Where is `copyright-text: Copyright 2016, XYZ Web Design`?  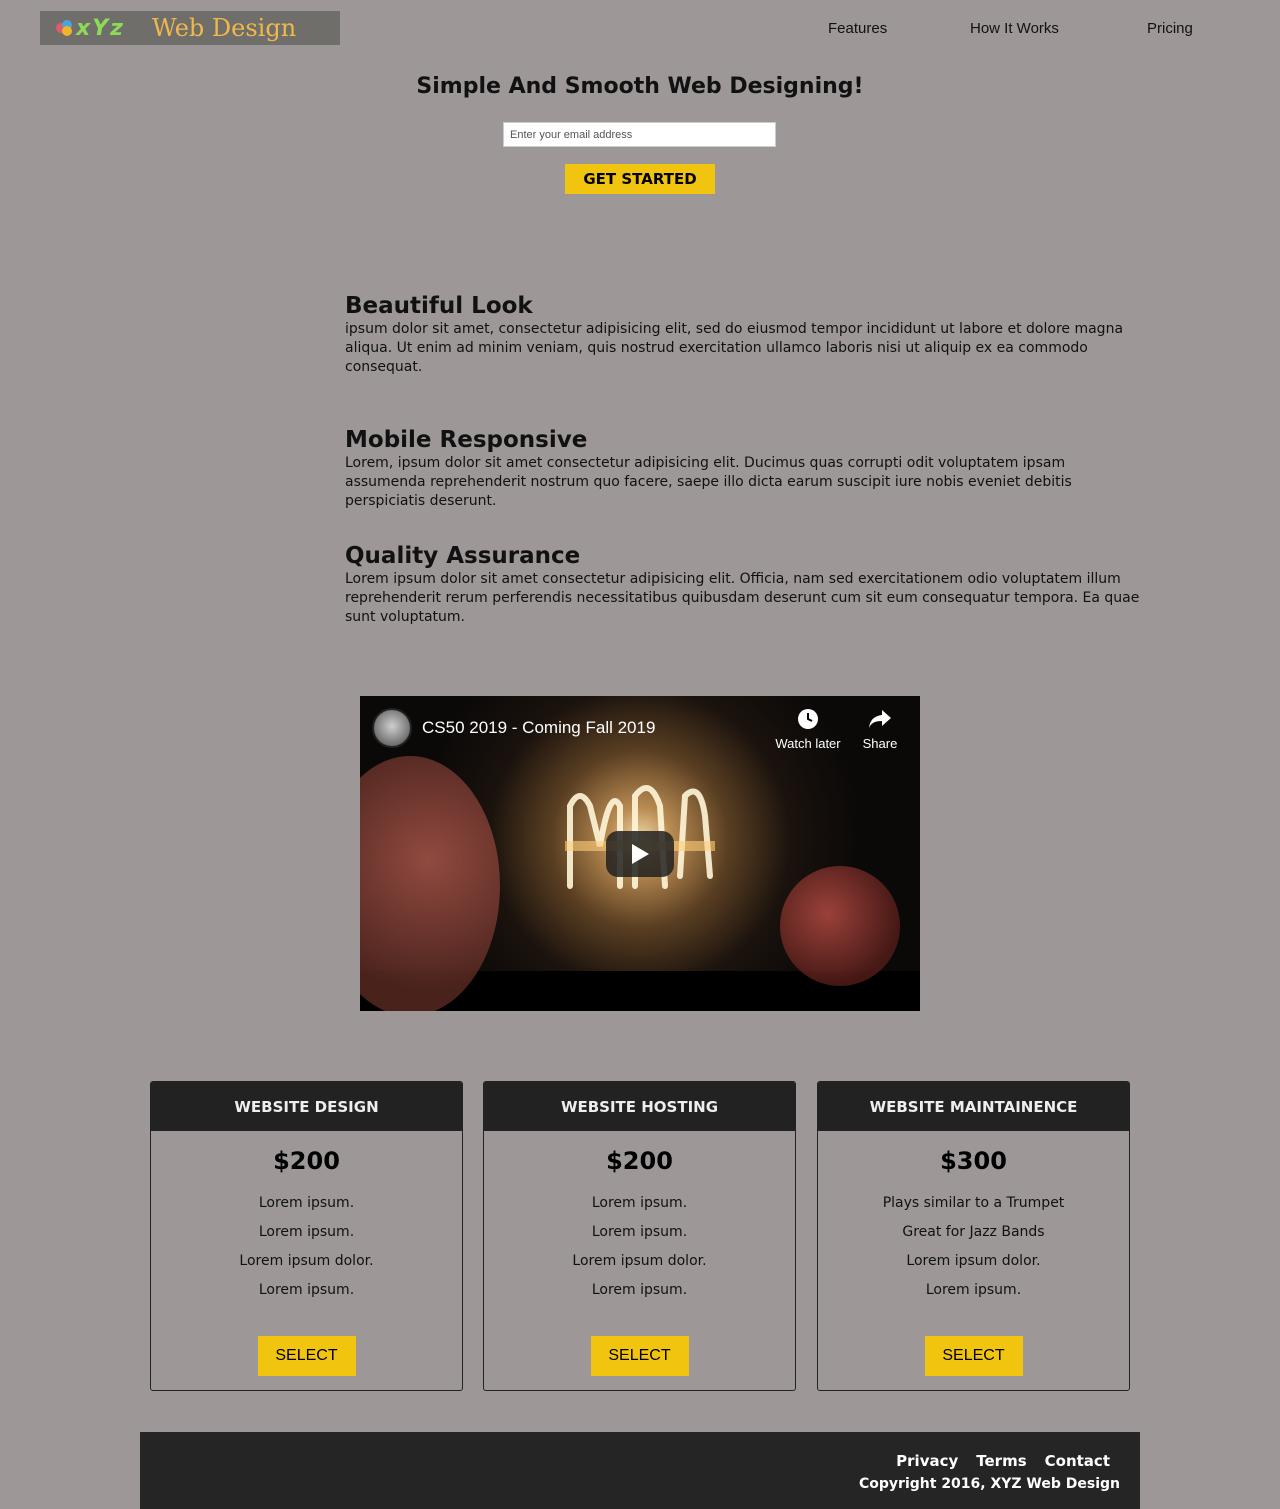
copyright-text: Copyright 2016, XYZ Web Design is located at coordinates (989, 1484).